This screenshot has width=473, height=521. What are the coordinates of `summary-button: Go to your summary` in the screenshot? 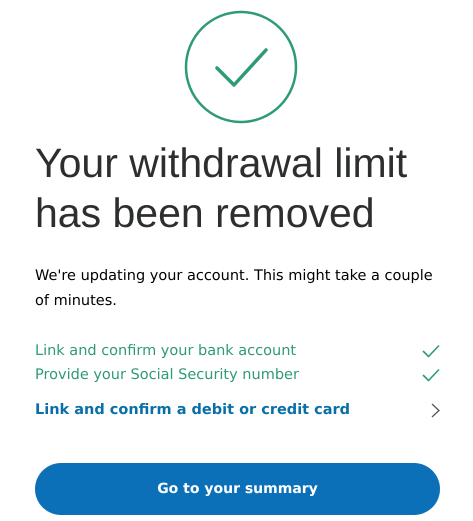 It's located at (237, 489).